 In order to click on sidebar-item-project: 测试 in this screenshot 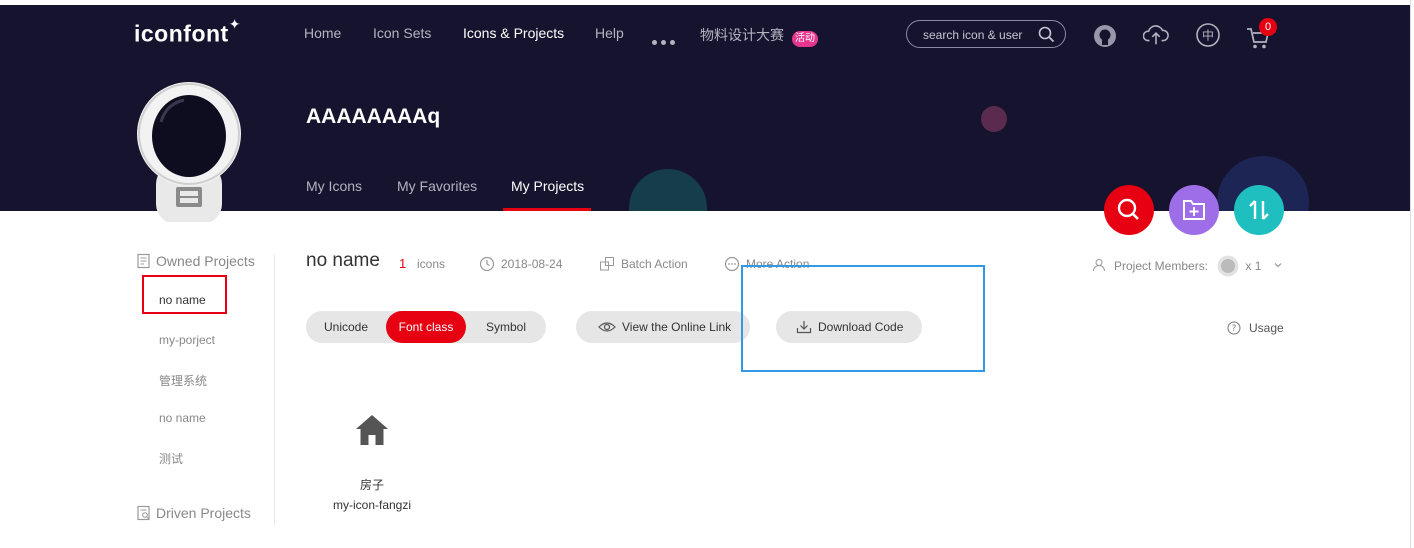, I will do `click(171, 458)`.